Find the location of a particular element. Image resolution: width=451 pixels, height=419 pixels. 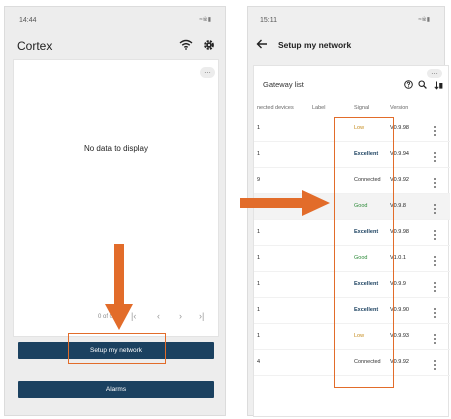

search-icon is located at coordinates (422, 84).